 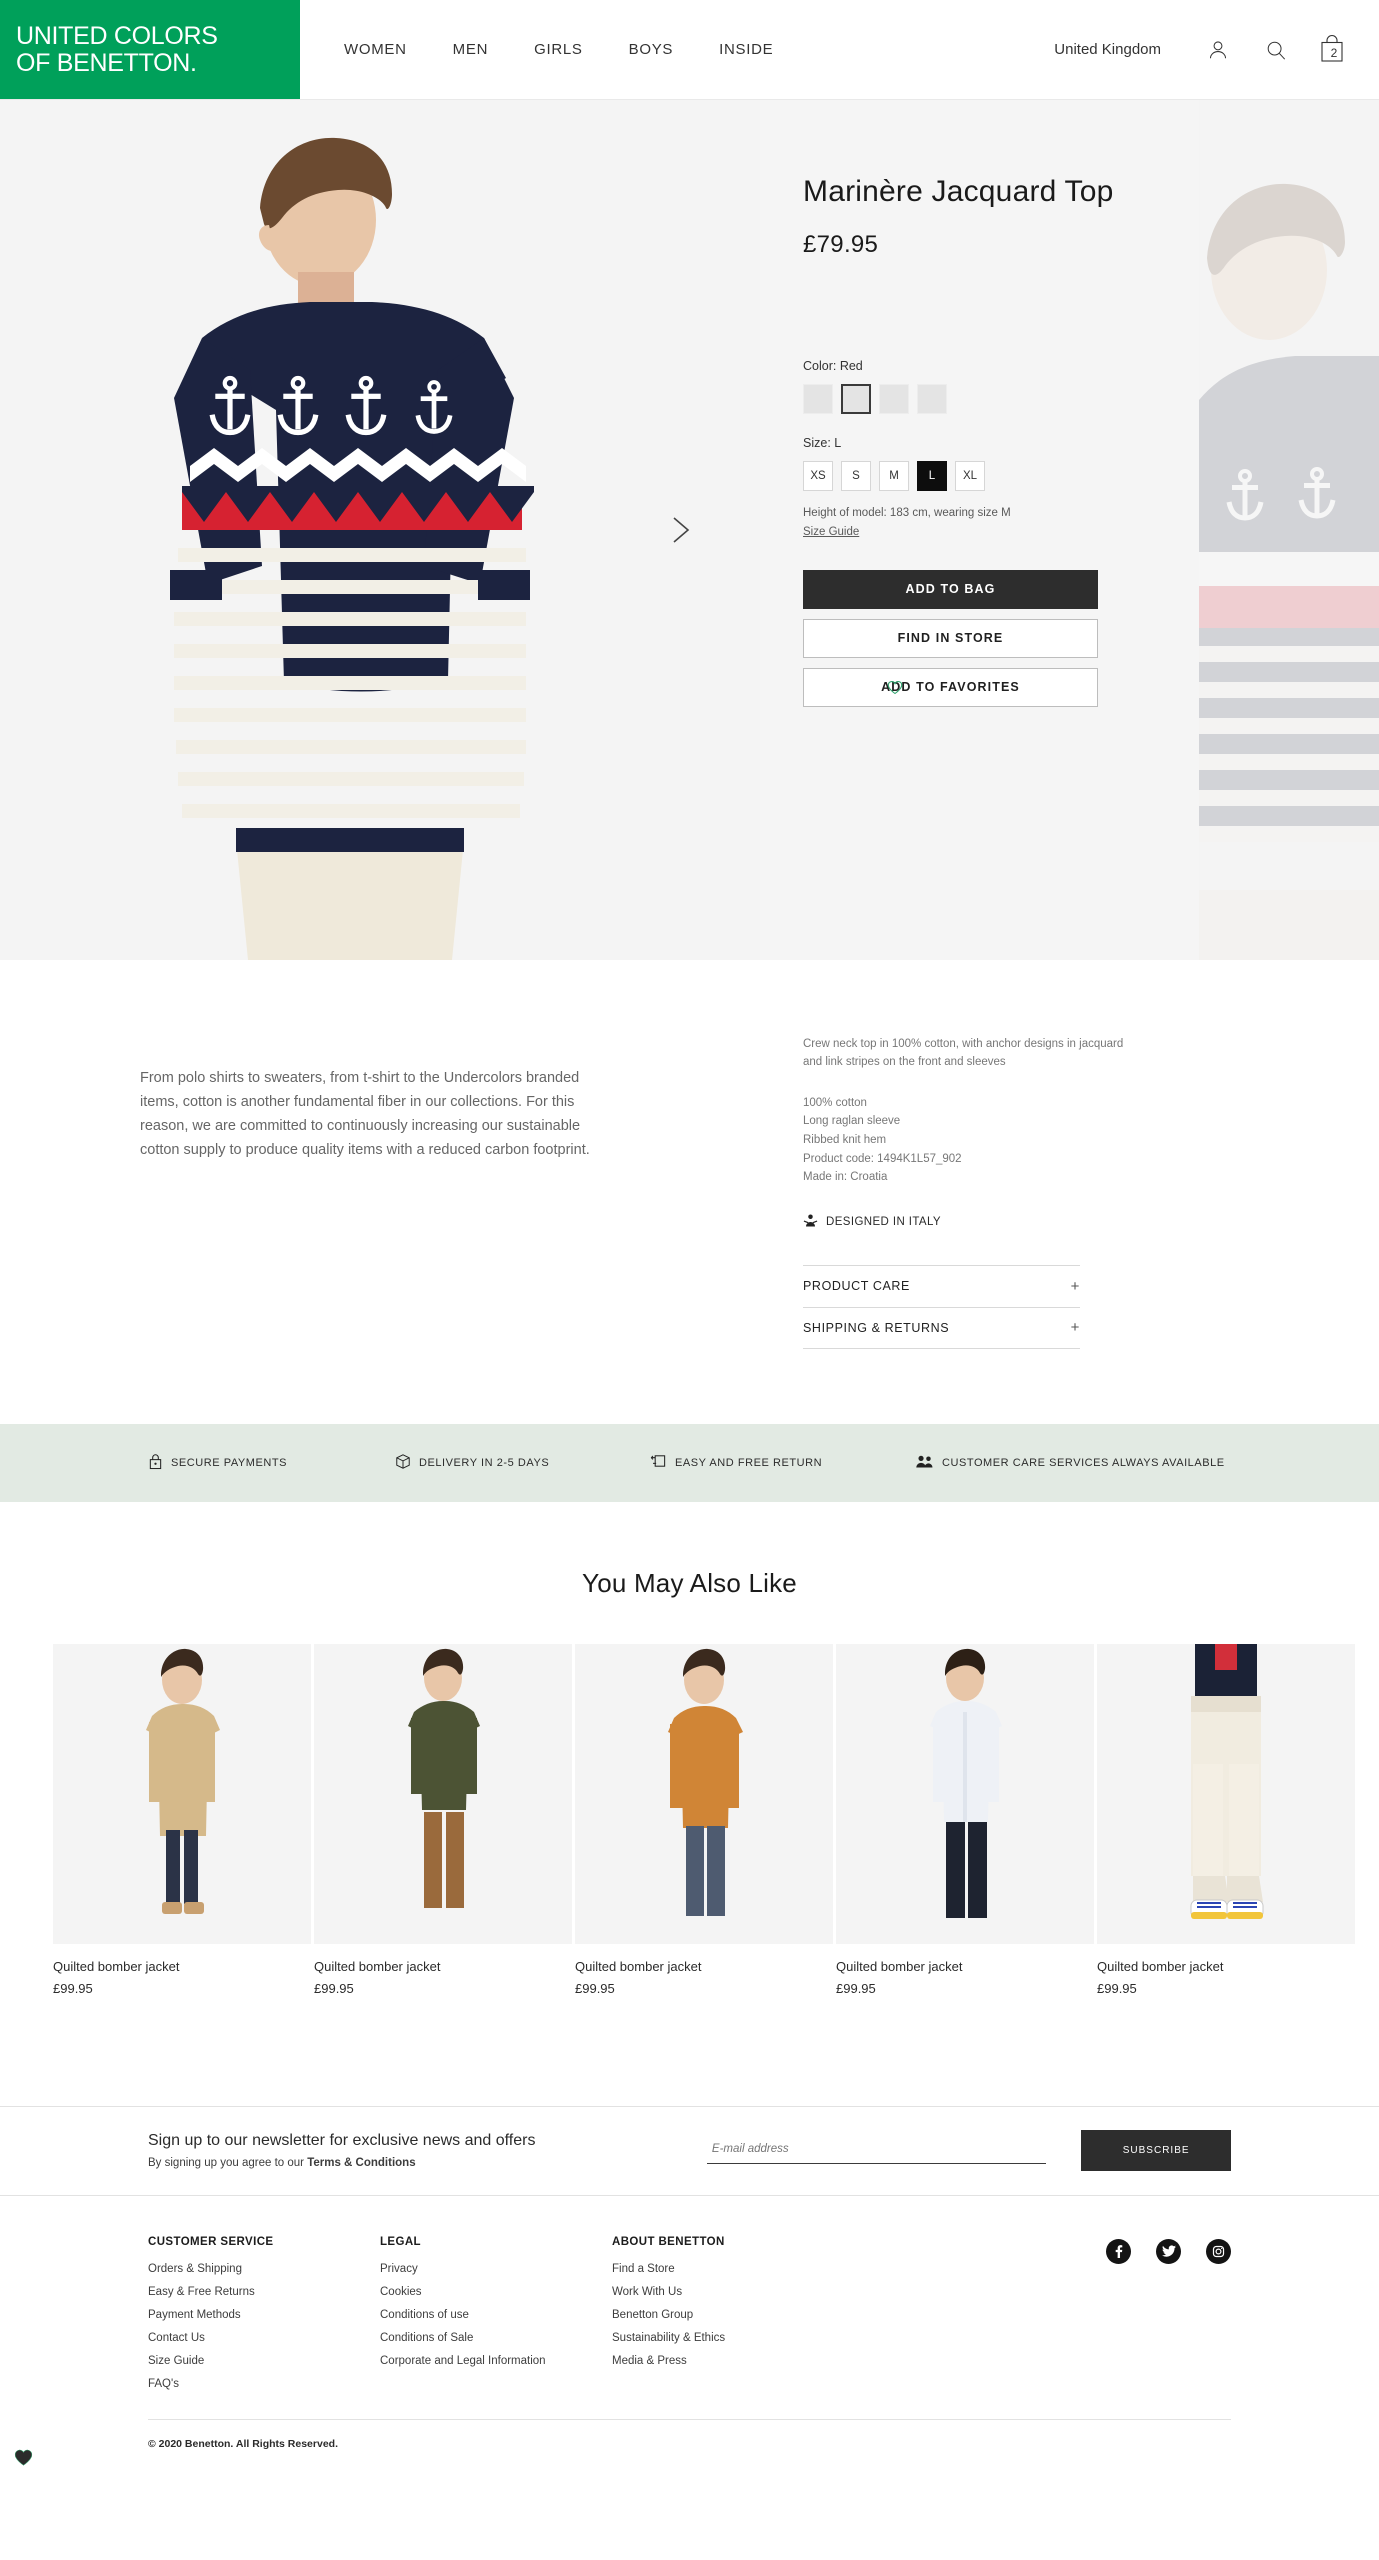 What do you see at coordinates (375, 49) in the screenshot?
I see `nav-item-women: WOMEN` at bounding box center [375, 49].